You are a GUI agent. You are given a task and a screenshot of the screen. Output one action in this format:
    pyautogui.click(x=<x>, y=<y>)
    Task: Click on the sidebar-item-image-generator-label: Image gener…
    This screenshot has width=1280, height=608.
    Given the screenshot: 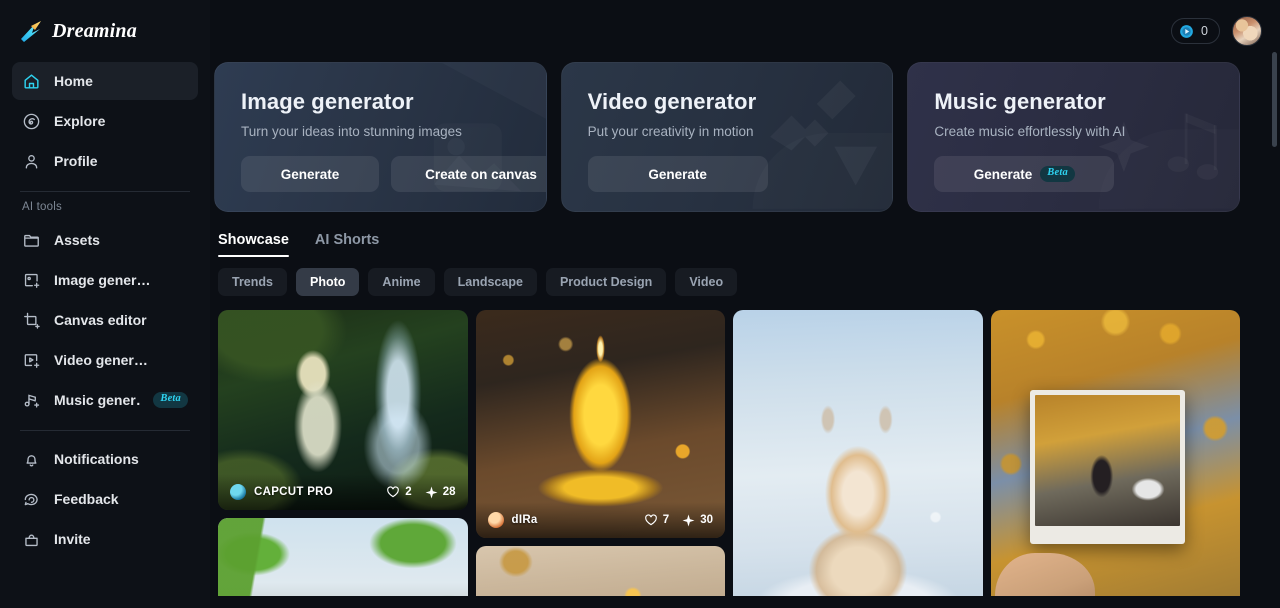 What is the action you would take?
    pyautogui.click(x=102, y=280)
    